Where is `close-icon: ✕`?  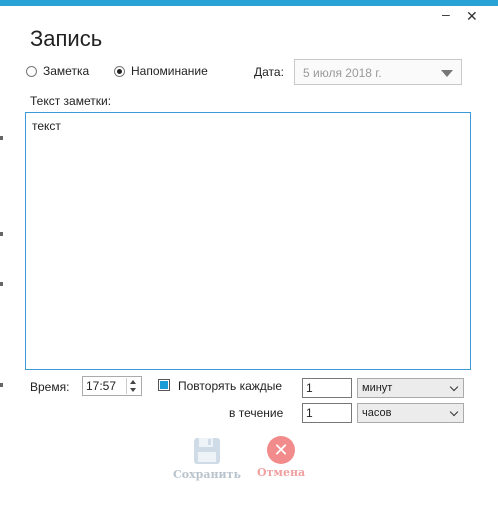
close-icon: ✕ is located at coordinates (472, 16).